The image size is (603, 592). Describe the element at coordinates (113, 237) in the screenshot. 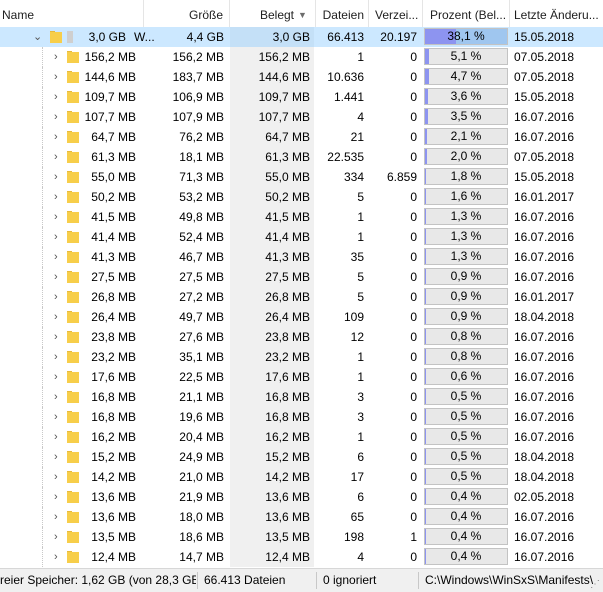

I see `total-size: 41,4 MB` at that location.